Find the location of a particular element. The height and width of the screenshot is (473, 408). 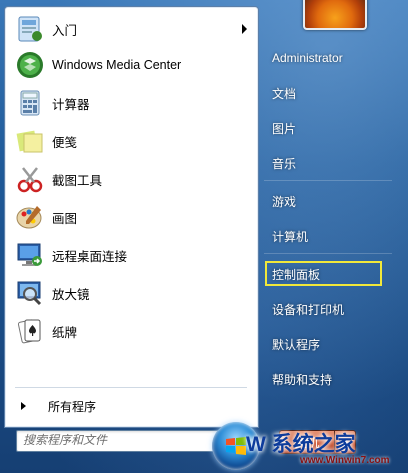

right-item-label: 帮助和支持 is located at coordinates (302, 379).